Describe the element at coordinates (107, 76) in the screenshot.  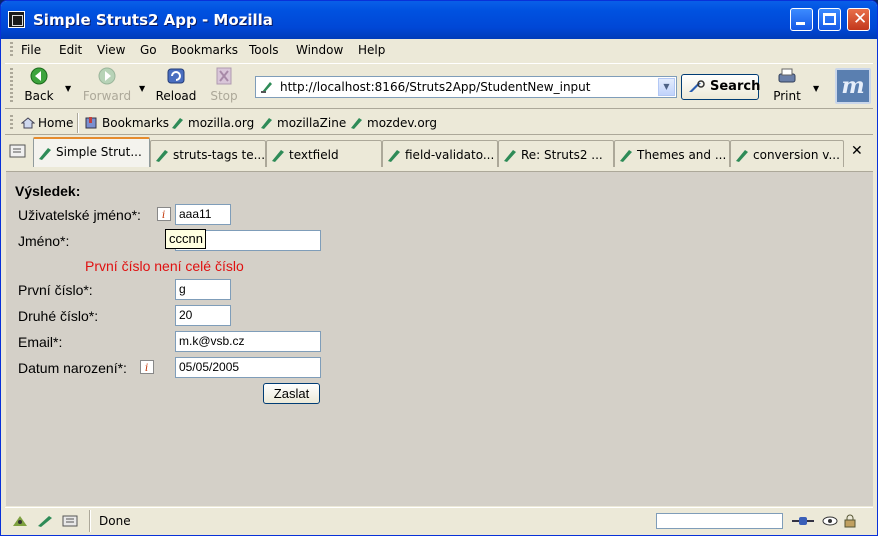
I see `forward-arrow-icon` at that location.